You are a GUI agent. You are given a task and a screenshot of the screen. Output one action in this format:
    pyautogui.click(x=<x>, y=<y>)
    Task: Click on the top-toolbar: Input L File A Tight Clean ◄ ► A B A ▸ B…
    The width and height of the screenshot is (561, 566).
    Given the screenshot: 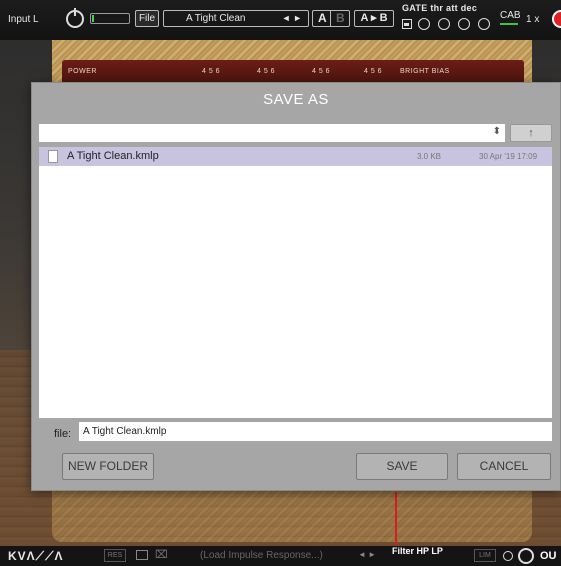 What is the action you would take?
    pyautogui.click(x=280, y=20)
    